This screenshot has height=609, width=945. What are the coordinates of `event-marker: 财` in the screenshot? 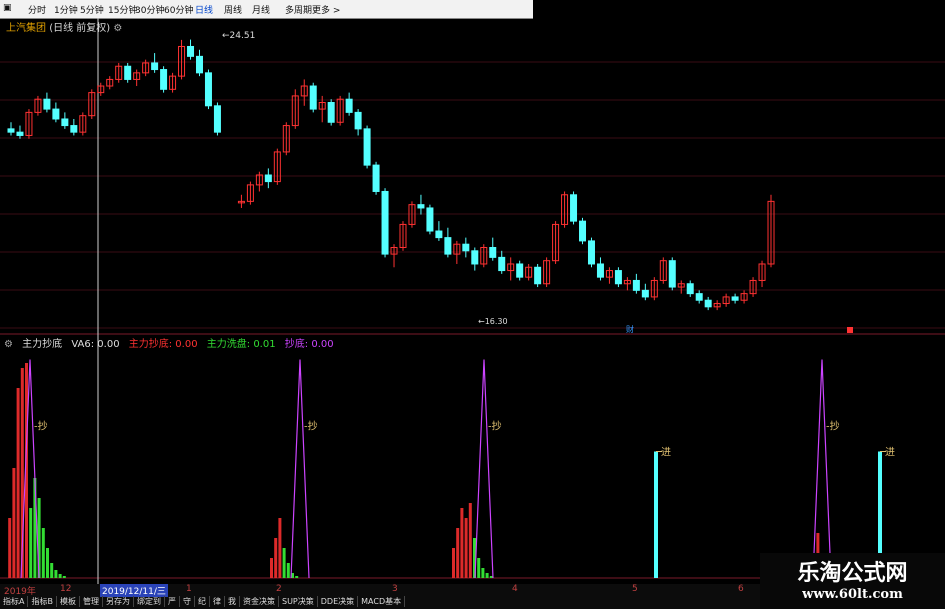 It's located at (630, 329).